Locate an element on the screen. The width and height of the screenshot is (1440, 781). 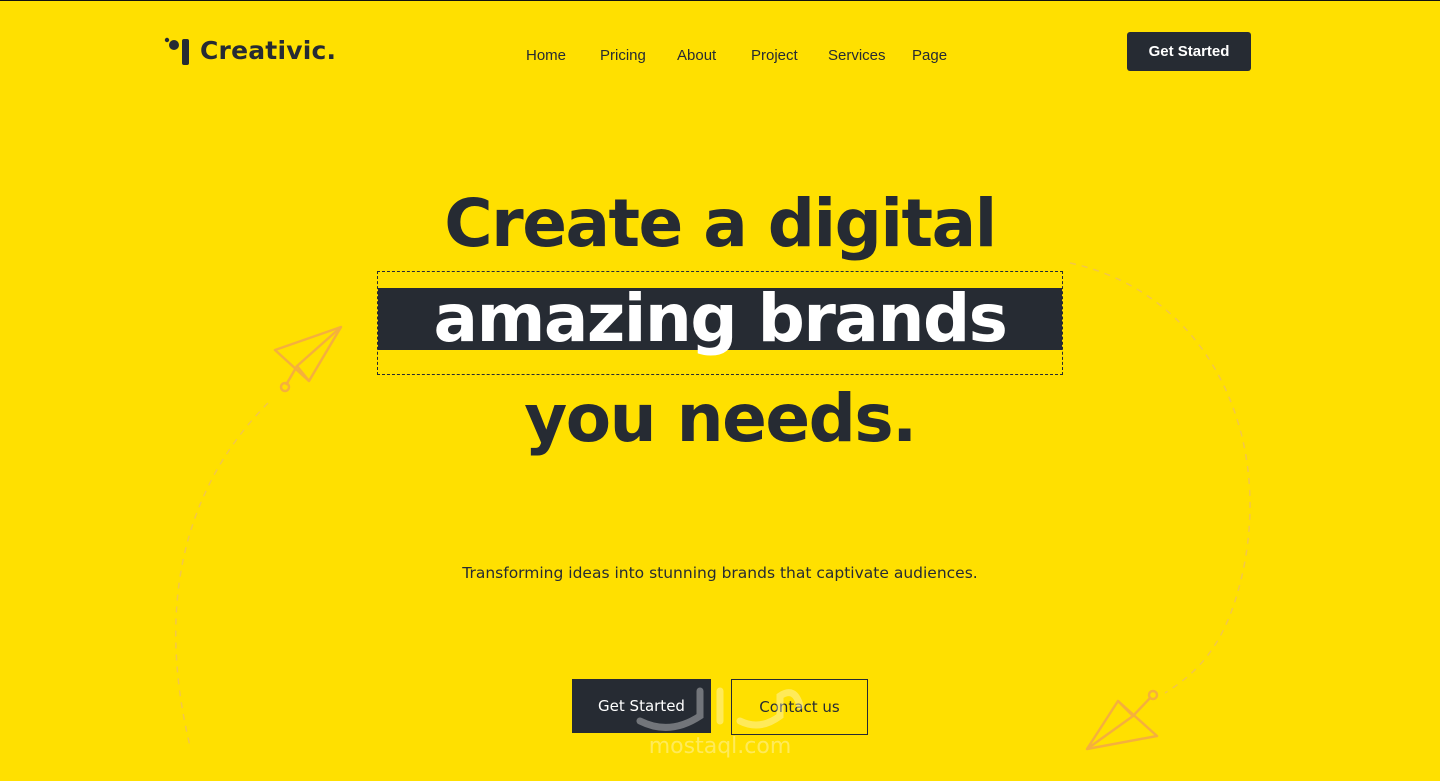
contact-us-button: Contact us is located at coordinates (799, 707).